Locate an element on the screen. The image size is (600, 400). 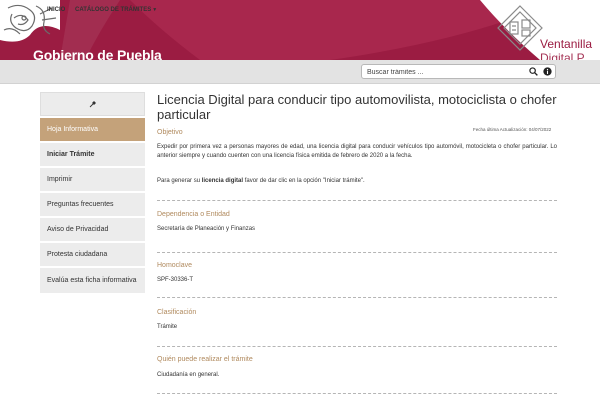
generar-bold: licencia digital is located at coordinates (222, 181).